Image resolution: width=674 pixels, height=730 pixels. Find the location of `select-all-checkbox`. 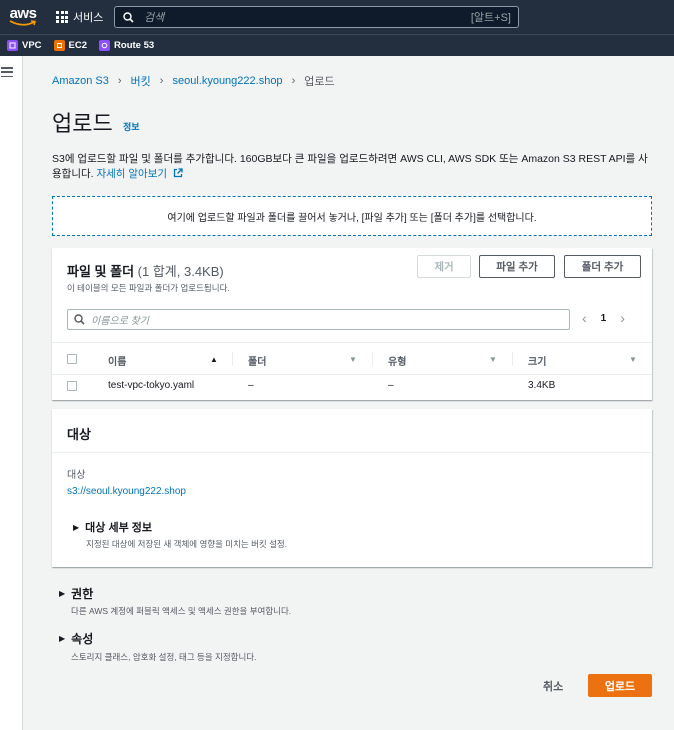

select-all-checkbox is located at coordinates (72, 359).